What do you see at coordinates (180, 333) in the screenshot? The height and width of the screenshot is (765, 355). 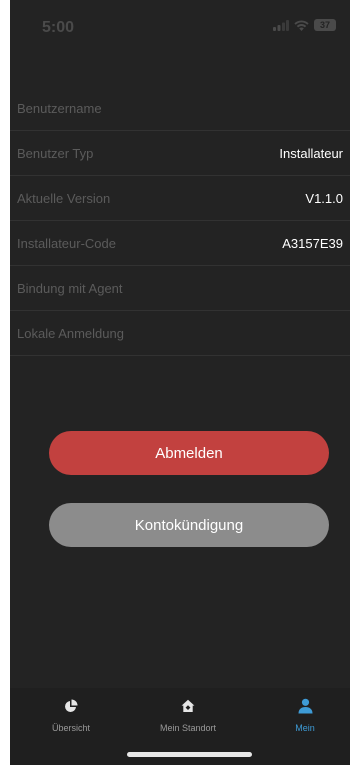 I see `info-row-local-login: Lokale Anmeldung` at bounding box center [180, 333].